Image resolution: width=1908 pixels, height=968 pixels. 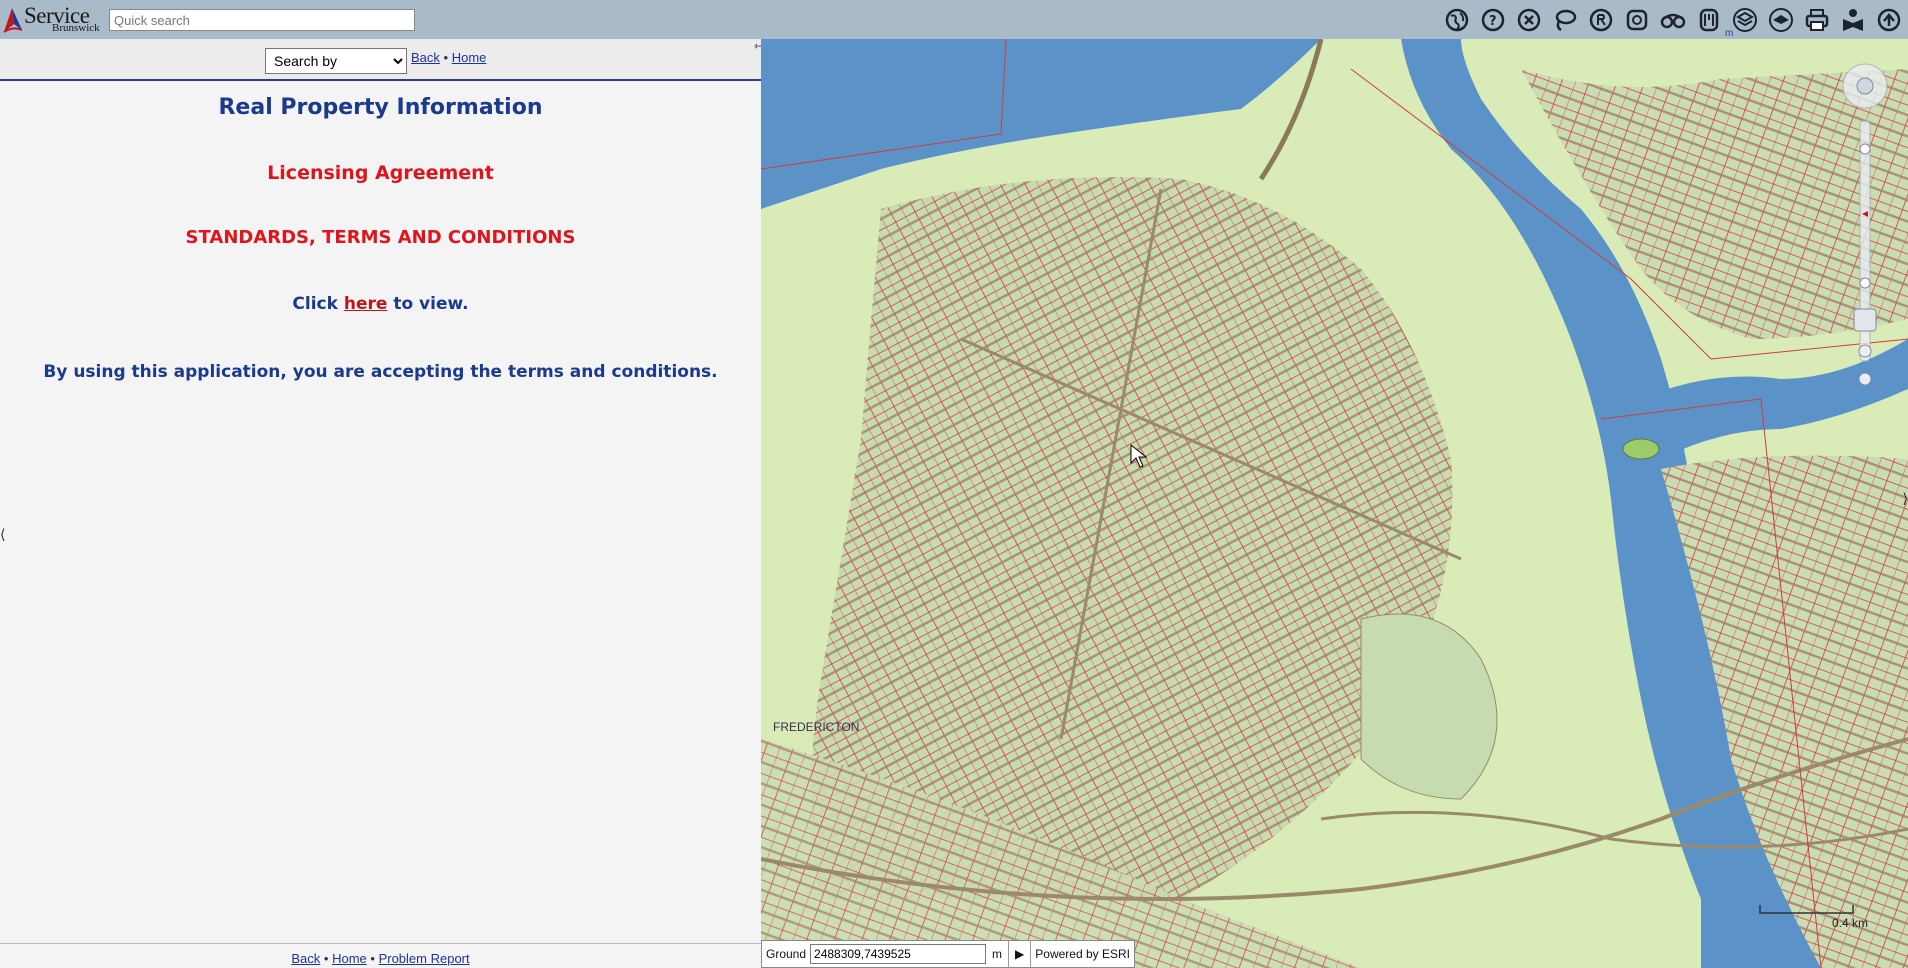 I want to click on footer-sep-2: •, so click(x=372, y=958).